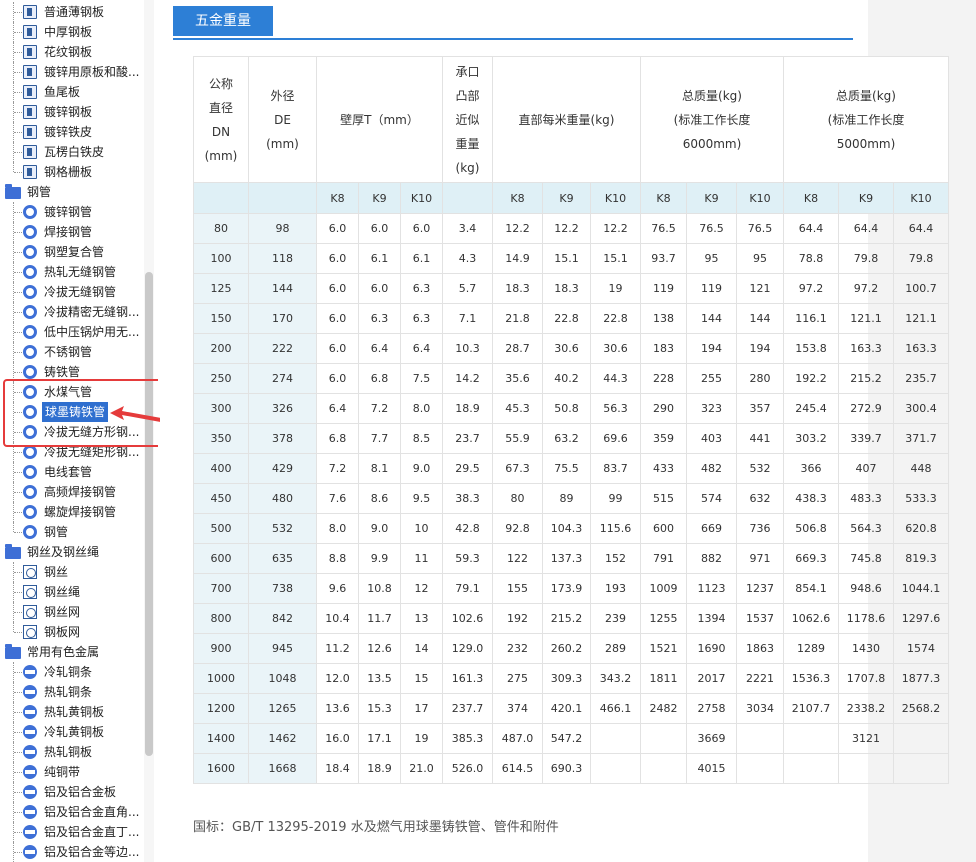 The image size is (976, 862). What do you see at coordinates (811, 708) in the screenshot?
I see `table-cell: 2107.7` at bounding box center [811, 708].